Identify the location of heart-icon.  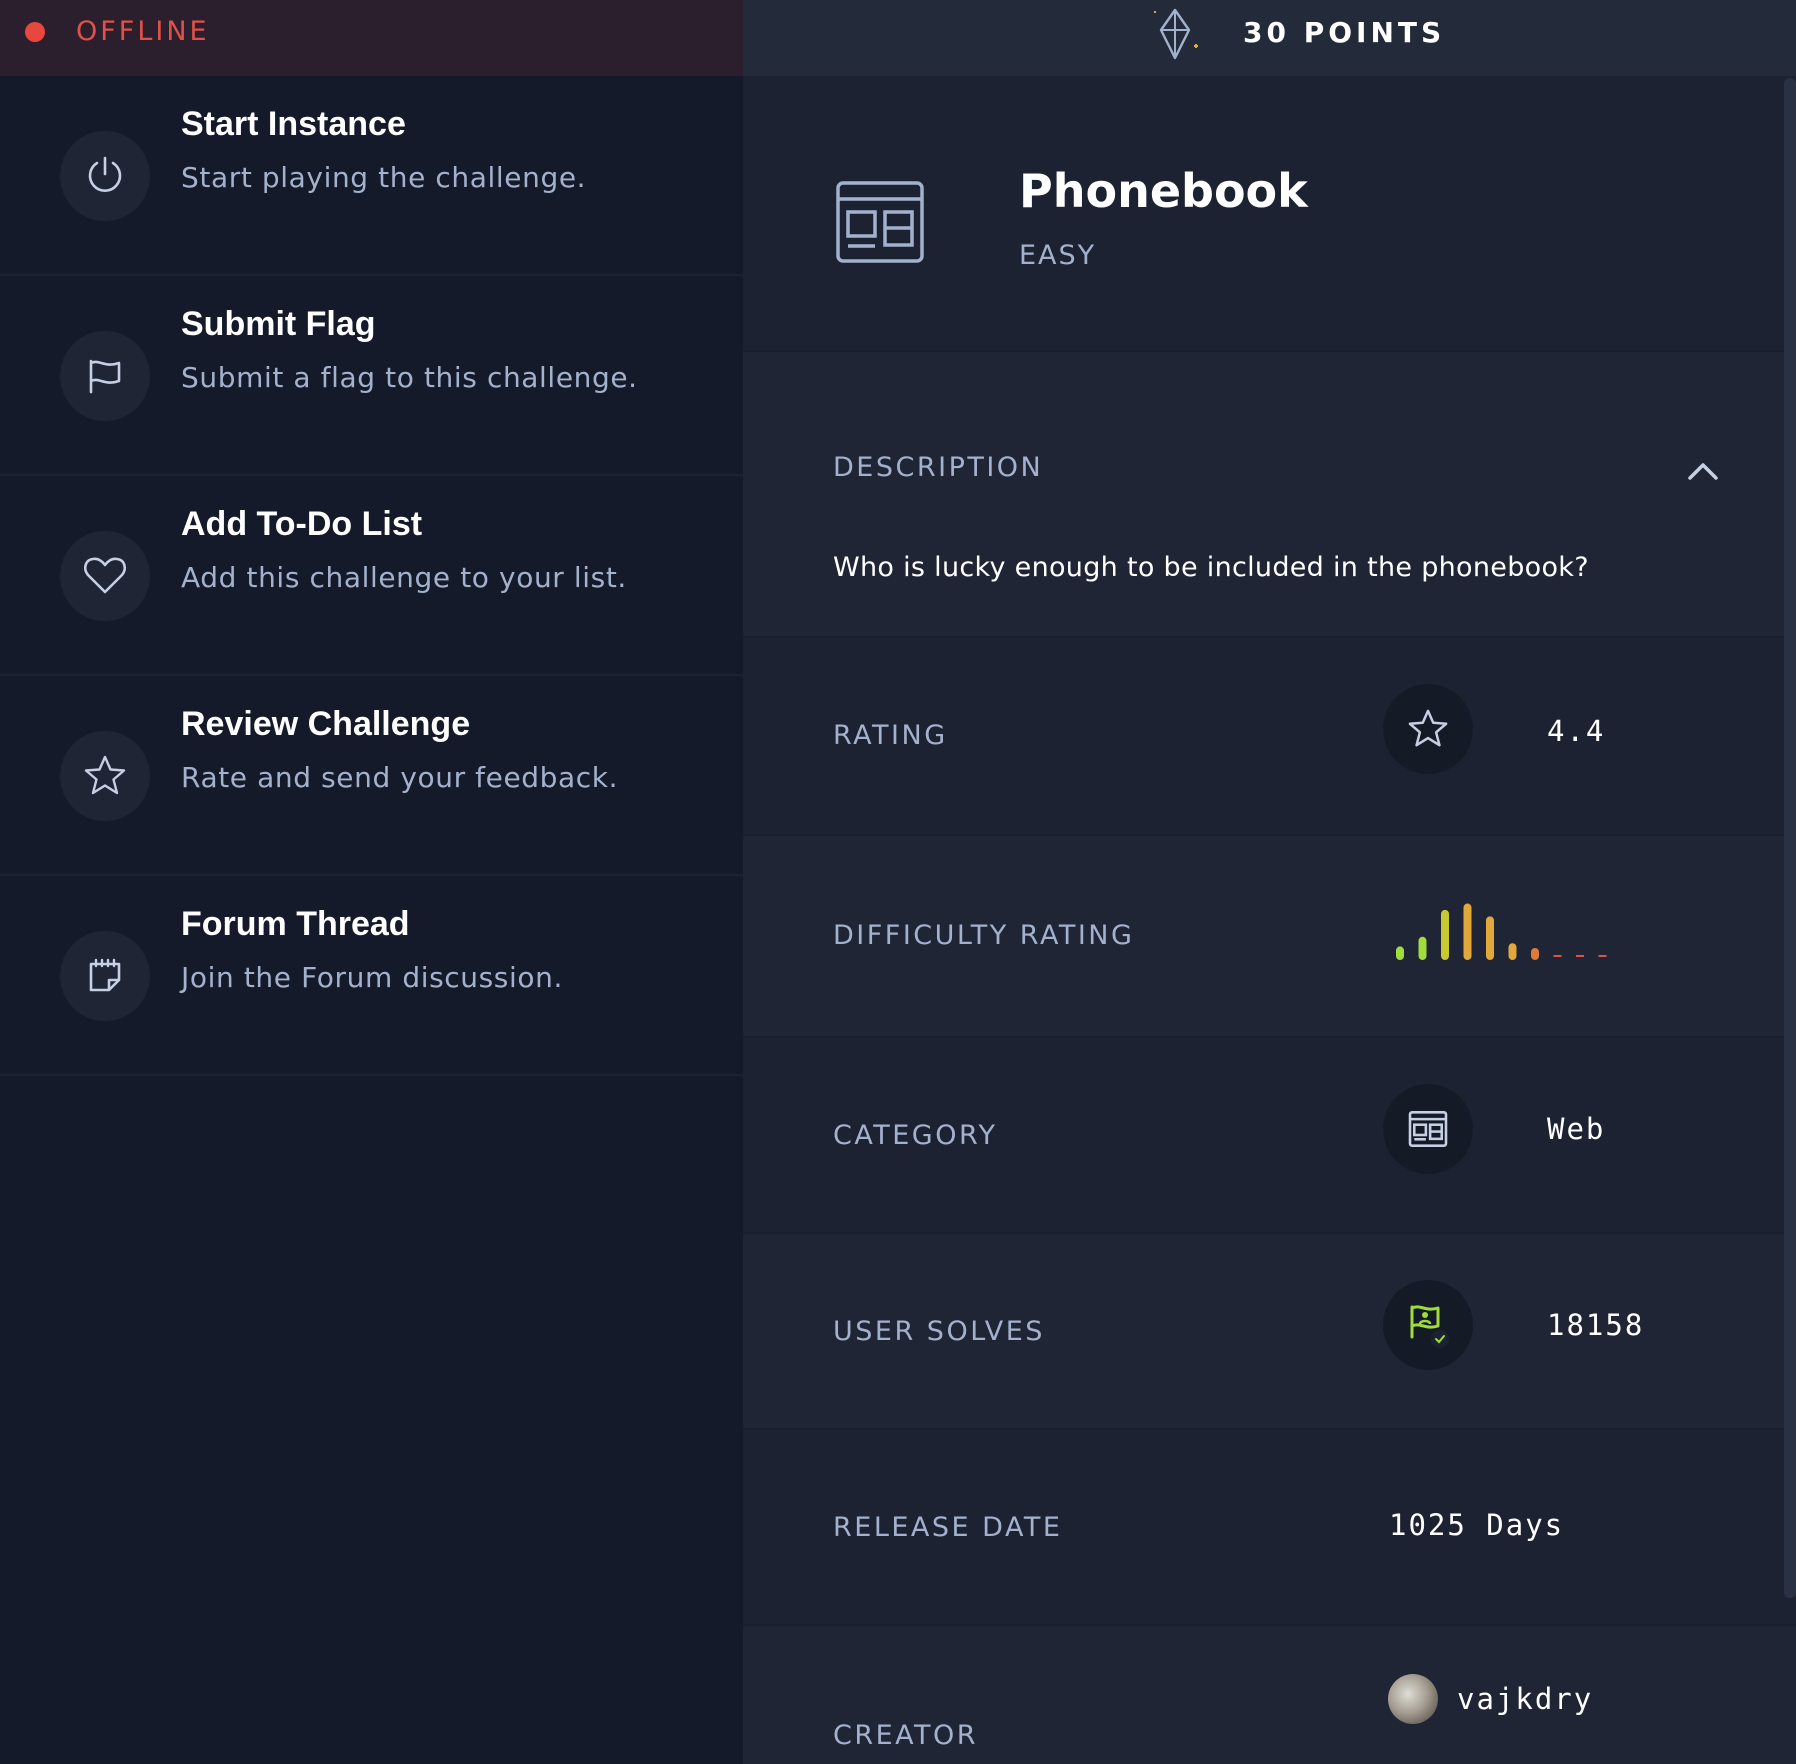
(105, 576).